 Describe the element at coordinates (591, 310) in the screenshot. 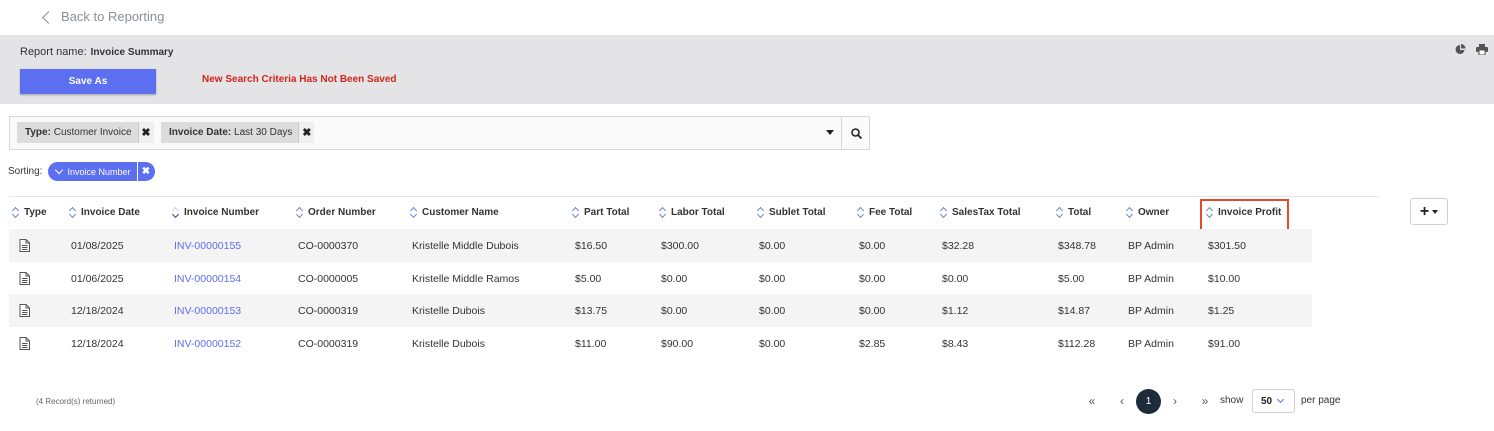

I see `part-total-cell: $13.75` at that location.